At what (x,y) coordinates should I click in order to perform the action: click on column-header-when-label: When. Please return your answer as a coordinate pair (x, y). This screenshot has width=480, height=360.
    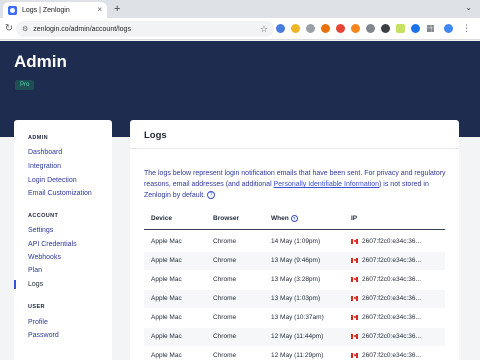
    Looking at the image, I should click on (280, 219).